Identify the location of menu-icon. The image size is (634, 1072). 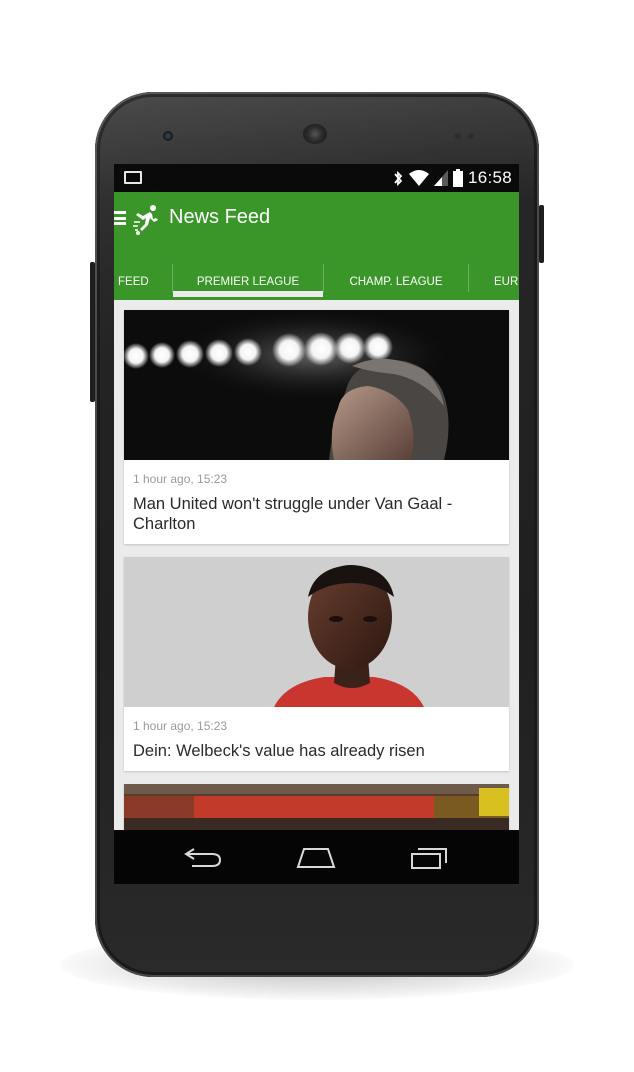
(120, 218).